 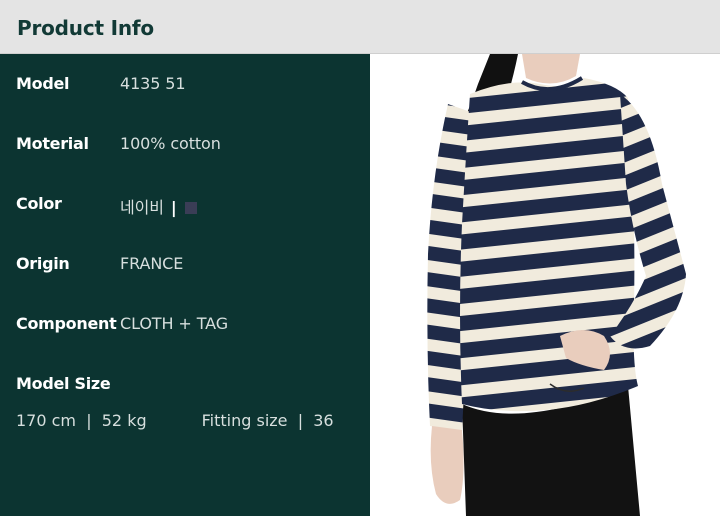 I want to click on material-value: 100% cotton, so click(x=170, y=143).